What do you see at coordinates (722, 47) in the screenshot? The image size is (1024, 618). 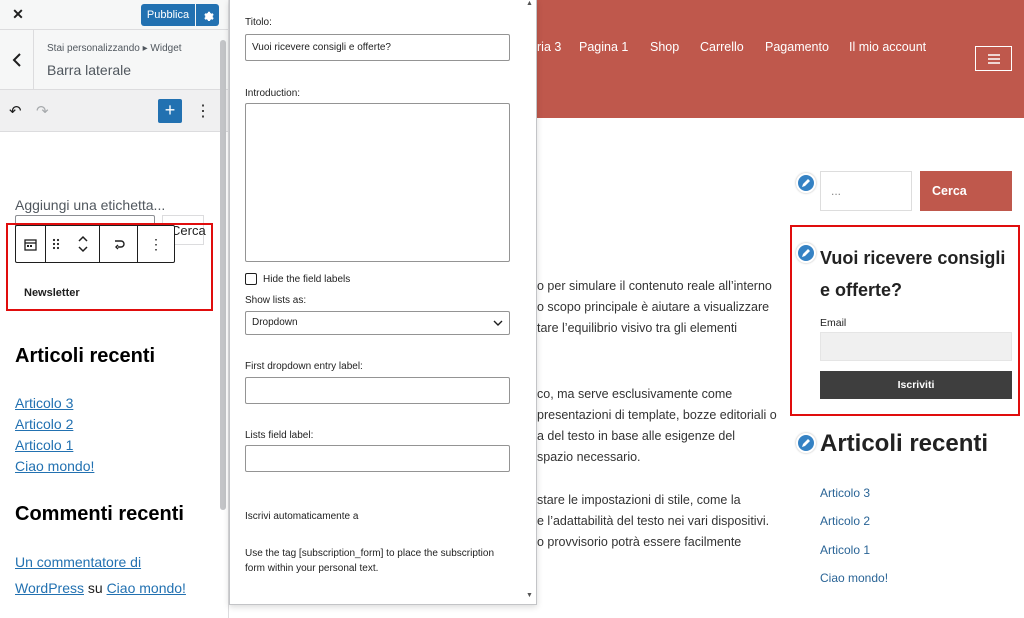 I see `nav-item: Carrello` at bounding box center [722, 47].